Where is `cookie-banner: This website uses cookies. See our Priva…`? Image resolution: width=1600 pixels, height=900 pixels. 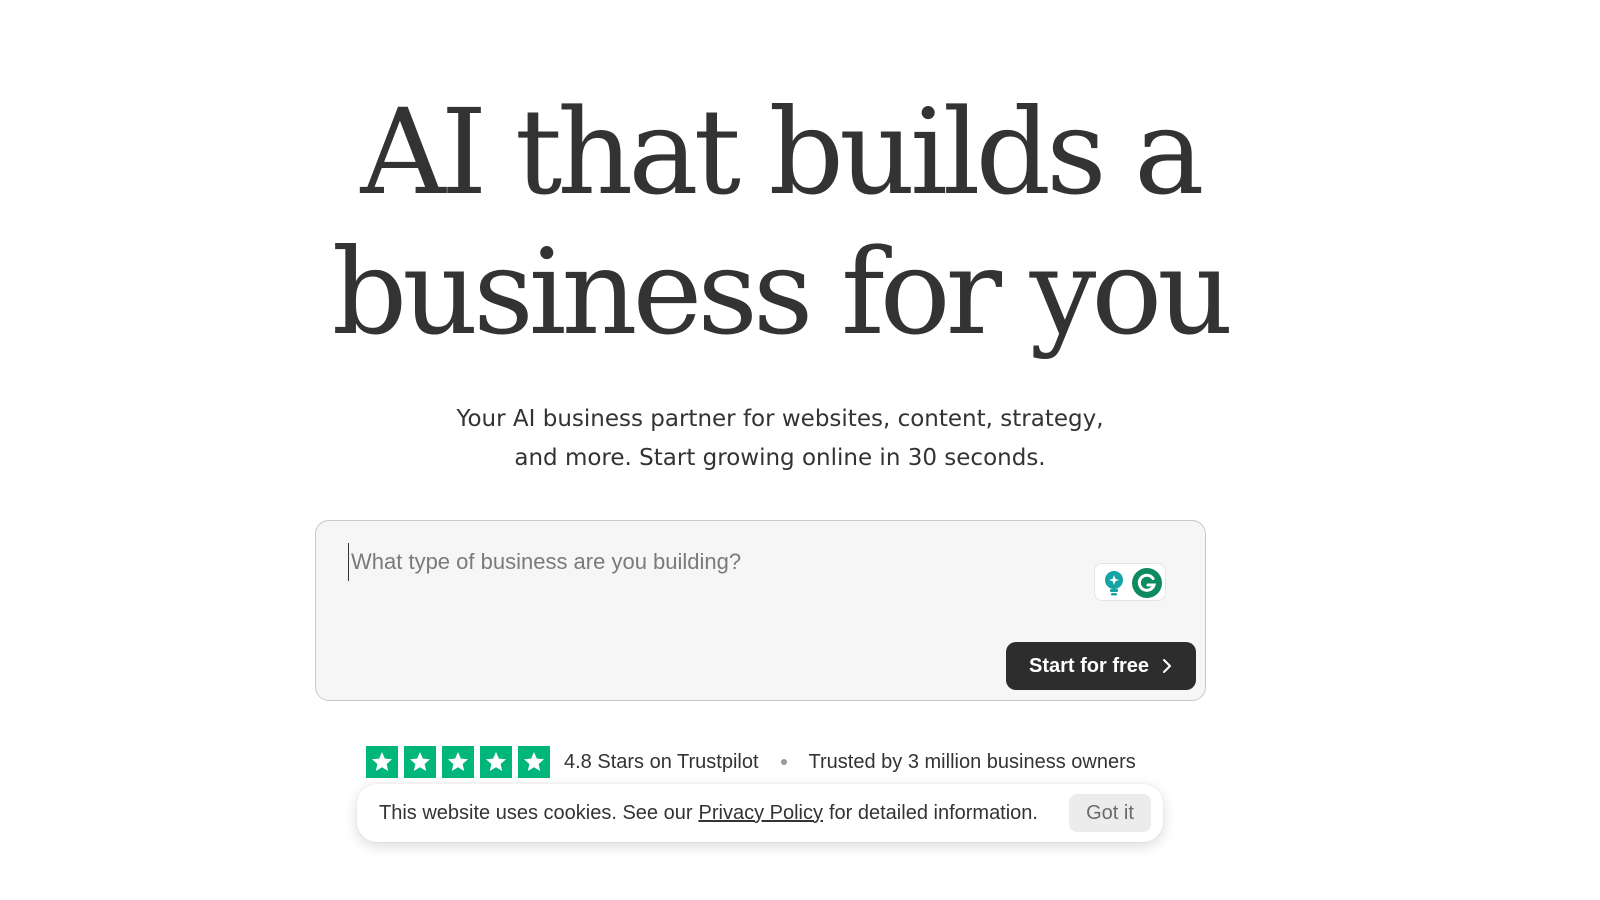
cookie-banner: This website uses cookies. See our Priva… is located at coordinates (760, 813).